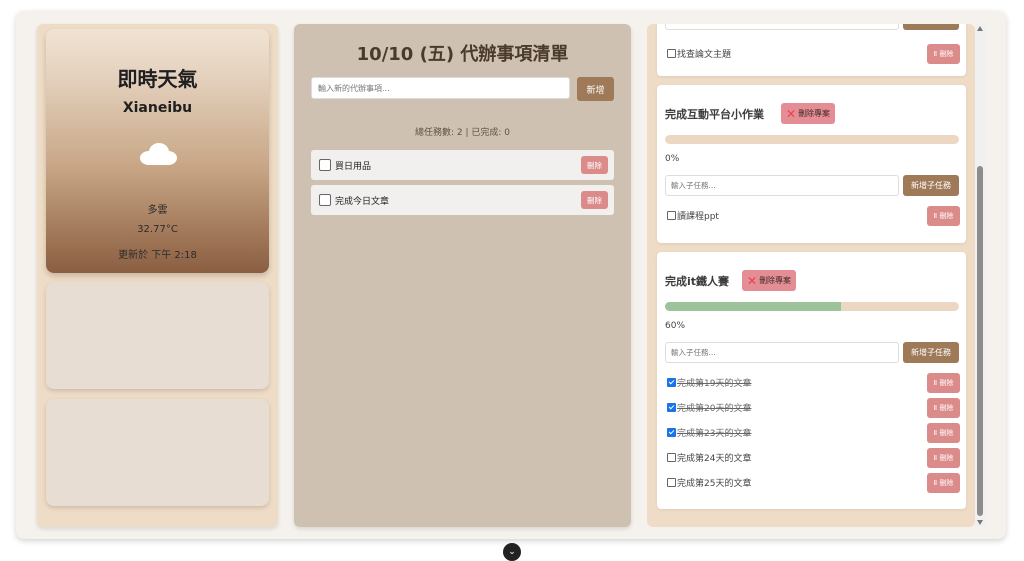 The image size is (1024, 561). I want to click on subtask-item: 找查論文主題 Ⅱ 刪除, so click(813, 54).